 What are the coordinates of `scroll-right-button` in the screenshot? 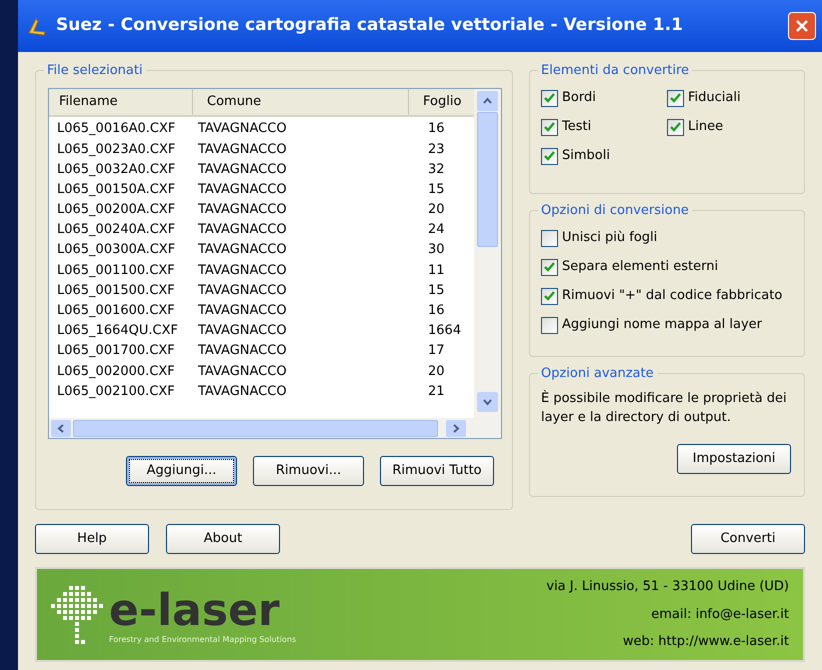 It's located at (456, 428).